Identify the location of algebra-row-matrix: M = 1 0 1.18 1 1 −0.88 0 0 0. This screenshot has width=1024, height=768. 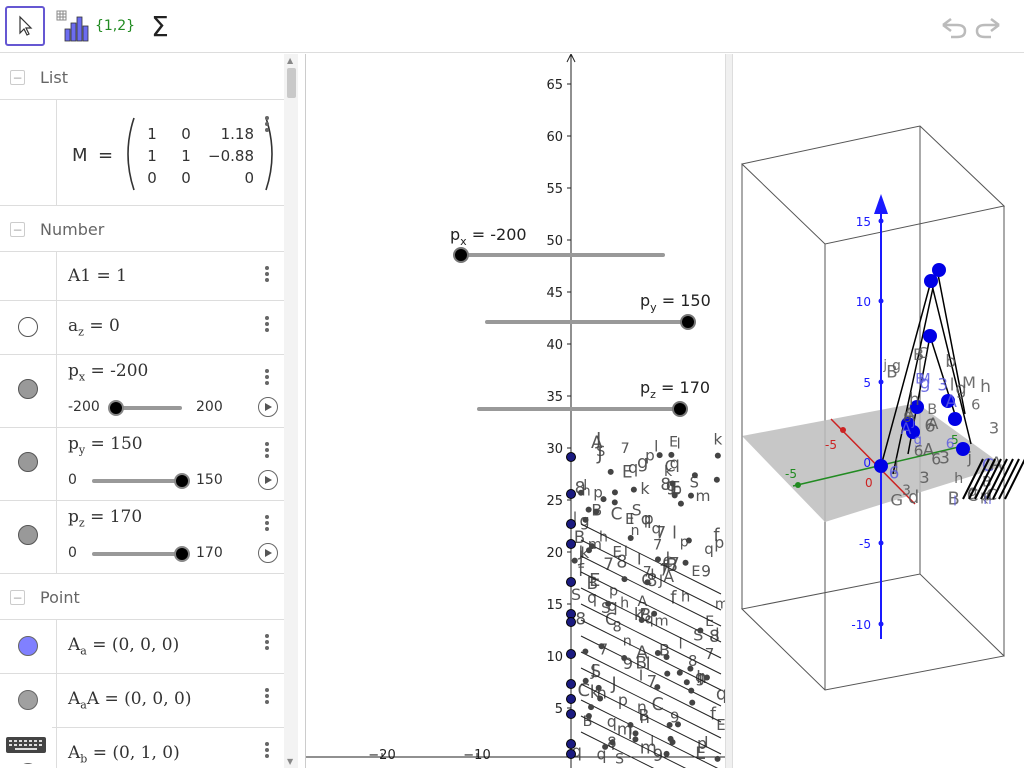
(142, 153).